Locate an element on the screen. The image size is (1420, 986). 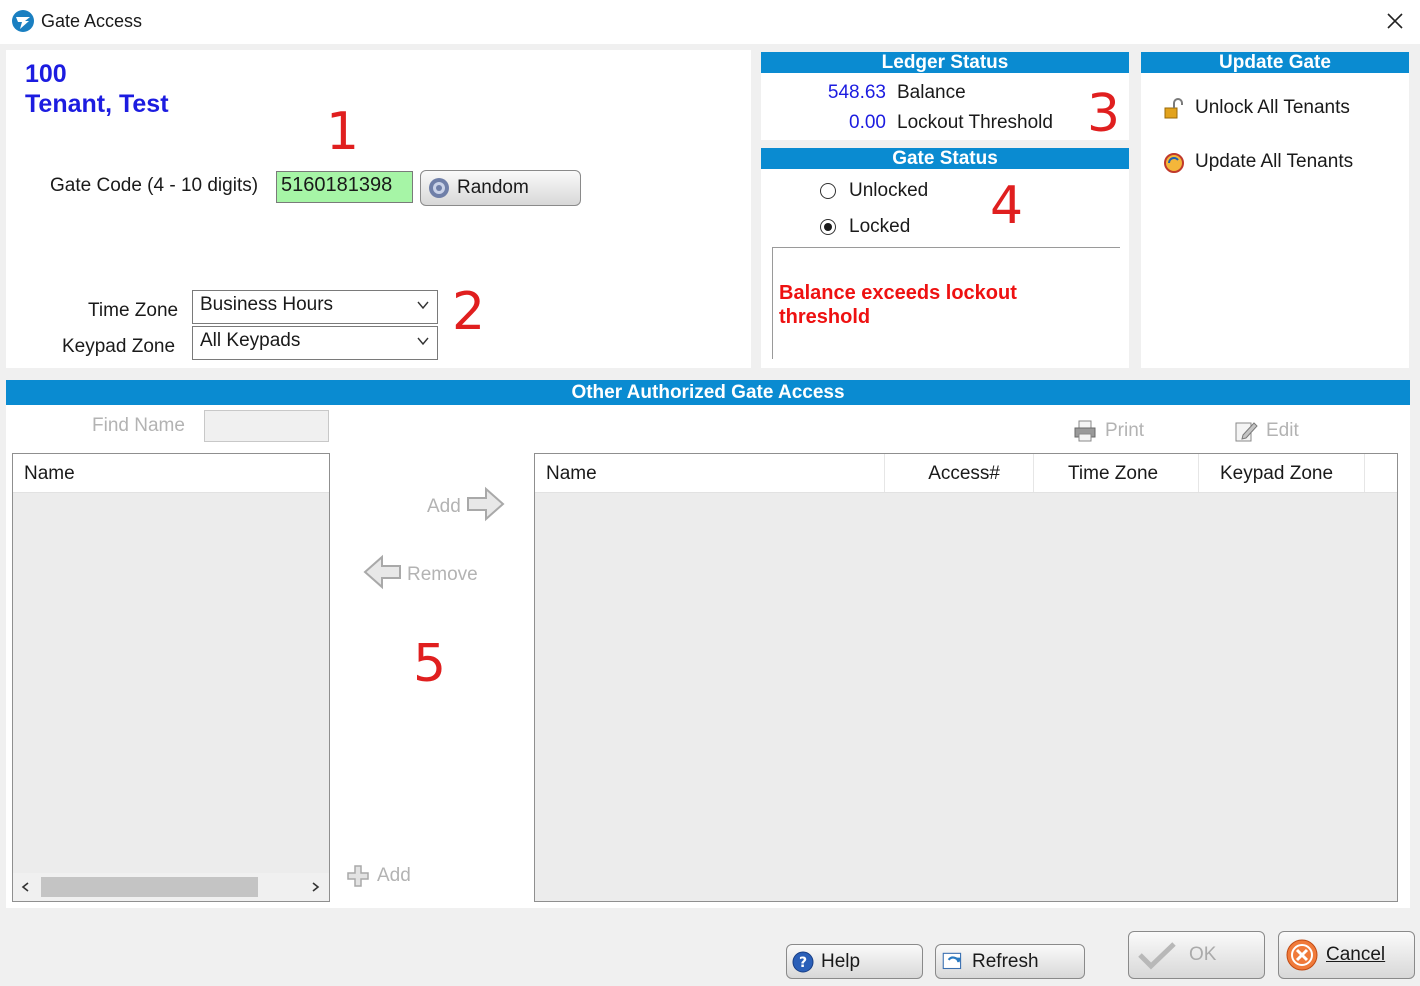
time-zone-label: Time Zone is located at coordinates (133, 310).